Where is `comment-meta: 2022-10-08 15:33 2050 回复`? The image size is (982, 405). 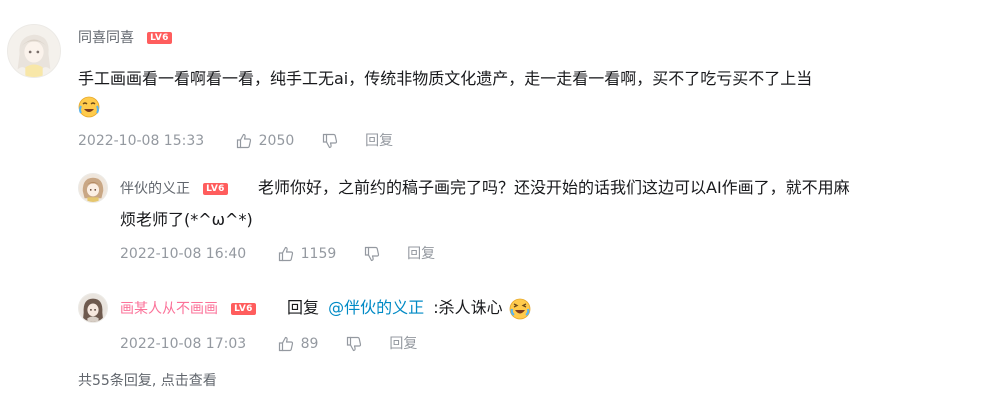
comment-meta: 2022-10-08 15:33 2050 回复 is located at coordinates (235, 141).